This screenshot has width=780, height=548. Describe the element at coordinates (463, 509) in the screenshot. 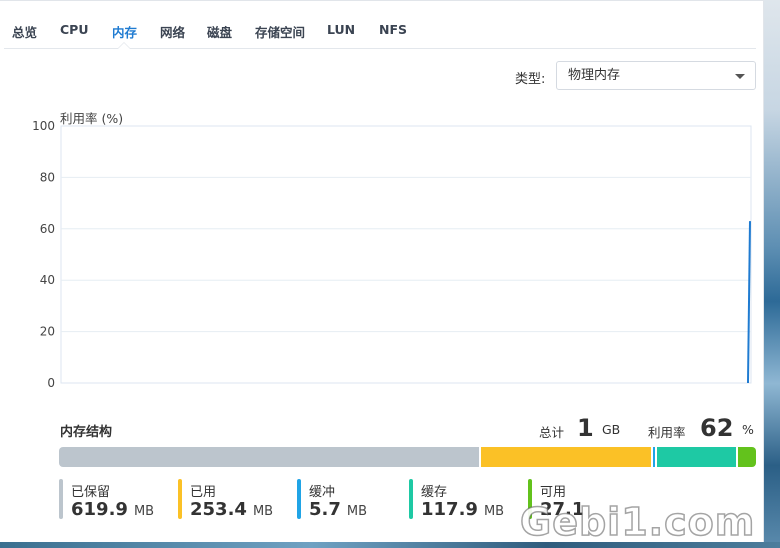

I see `legend-value: 117.9 MB` at that location.